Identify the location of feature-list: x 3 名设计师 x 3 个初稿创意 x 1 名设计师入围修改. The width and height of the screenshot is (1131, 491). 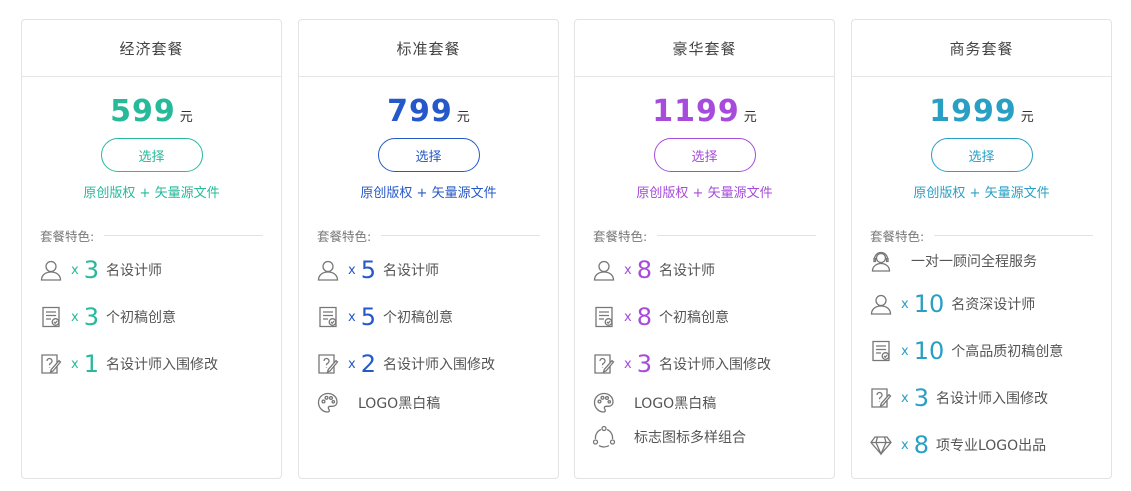
(154, 317).